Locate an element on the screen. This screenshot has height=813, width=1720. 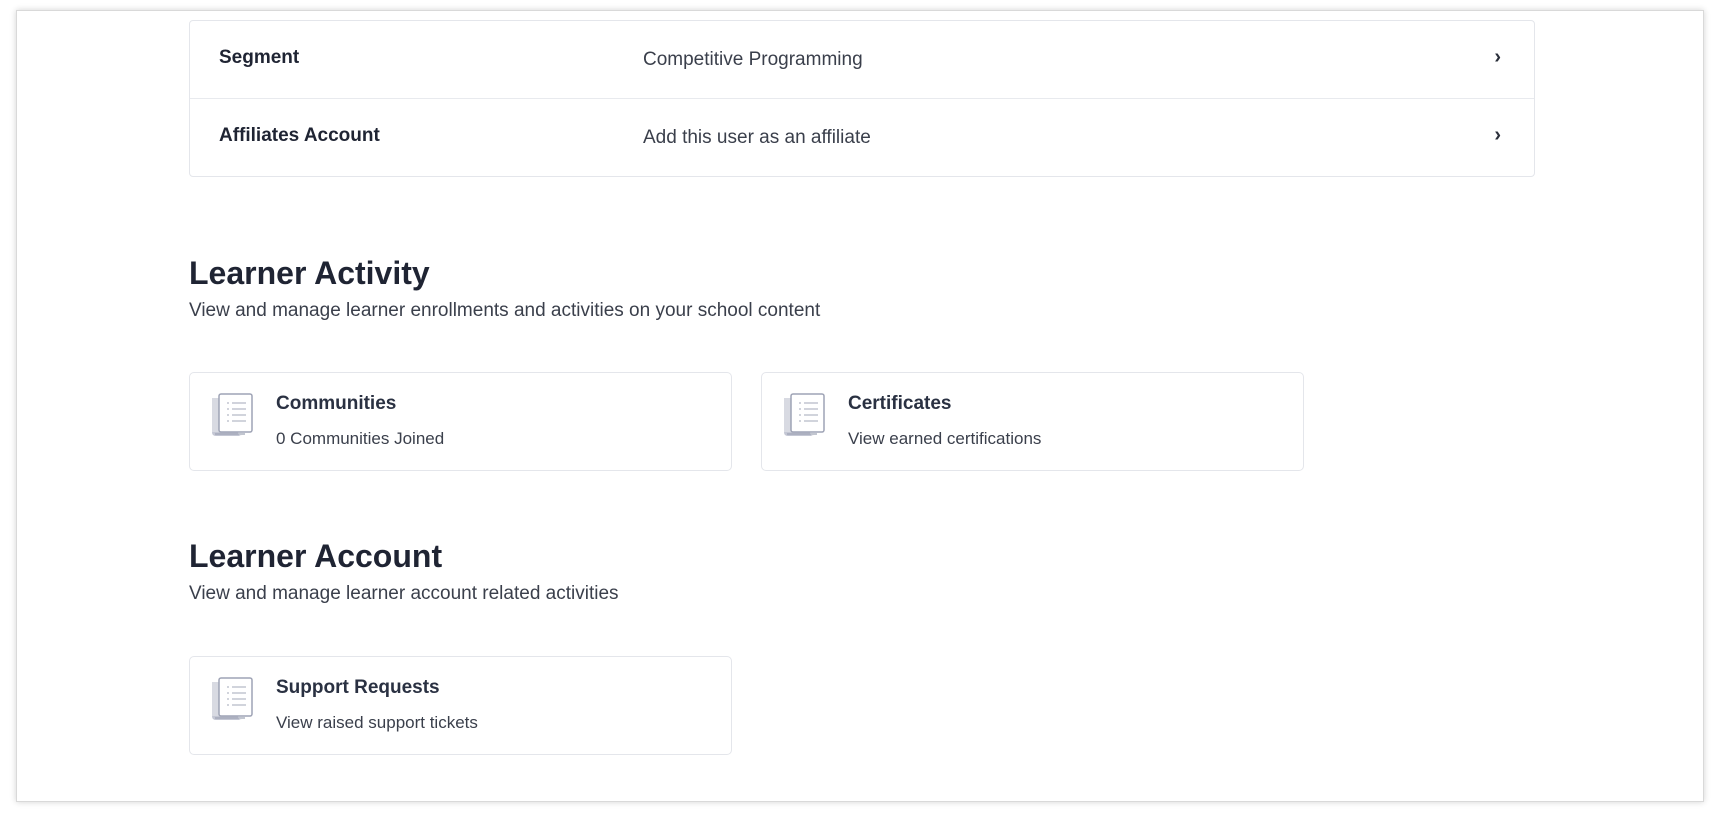
settings-row-segment: Segment Competitive Programming › is located at coordinates (862, 59).